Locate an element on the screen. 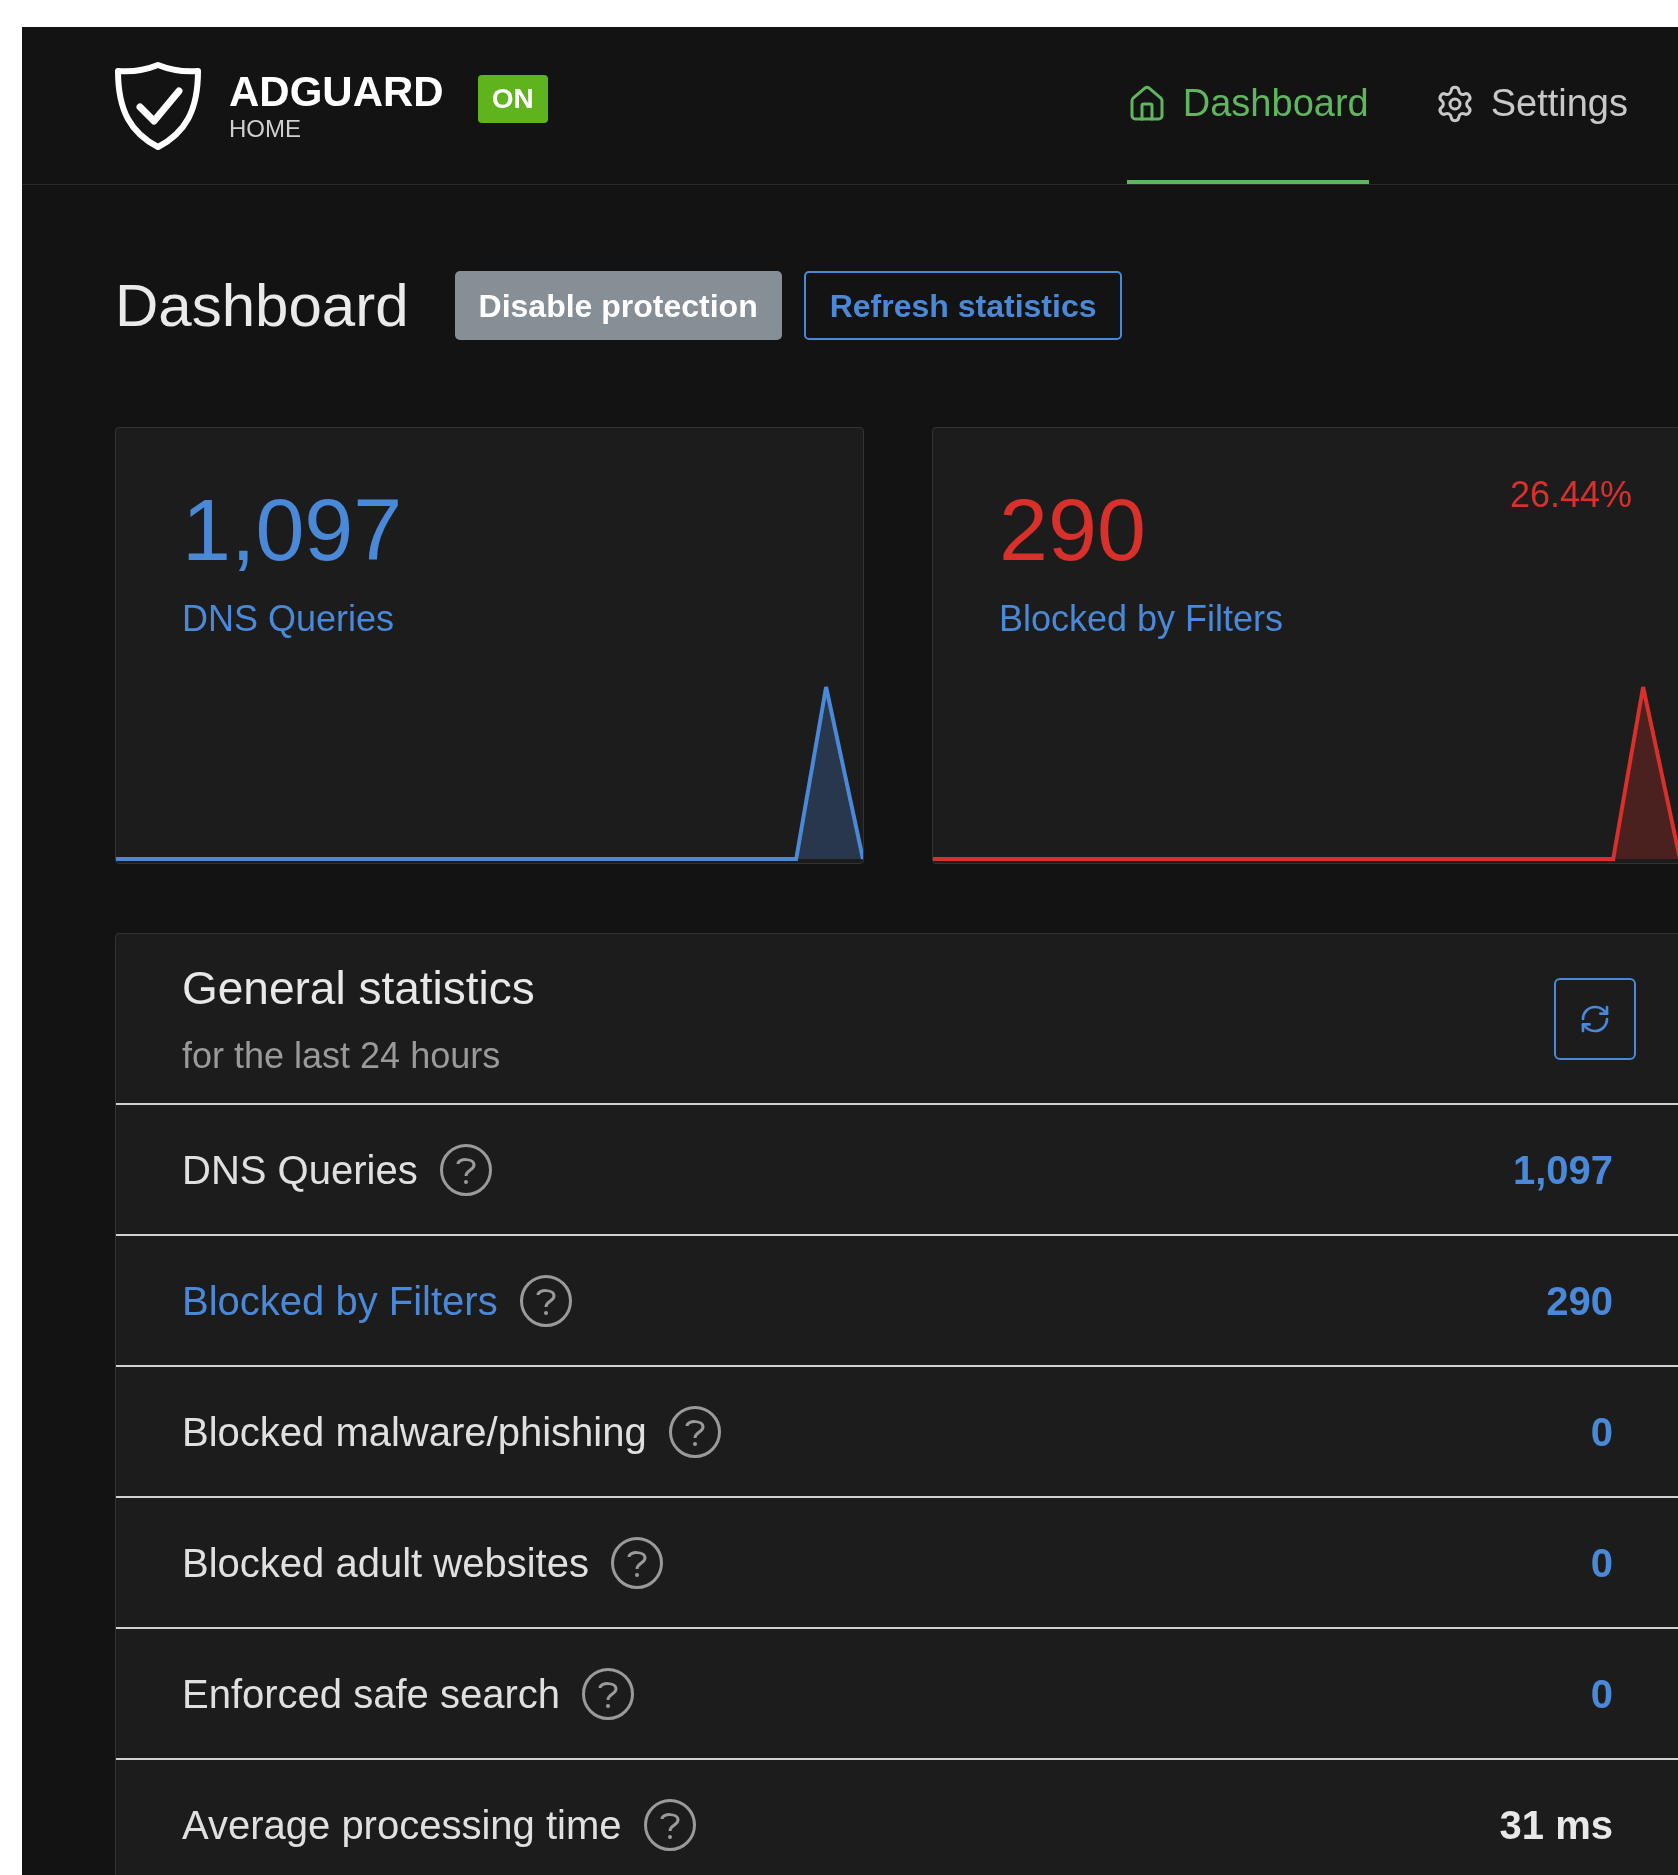 The image size is (1678, 1875). card-value: 1,097 is located at coordinates (292, 530).